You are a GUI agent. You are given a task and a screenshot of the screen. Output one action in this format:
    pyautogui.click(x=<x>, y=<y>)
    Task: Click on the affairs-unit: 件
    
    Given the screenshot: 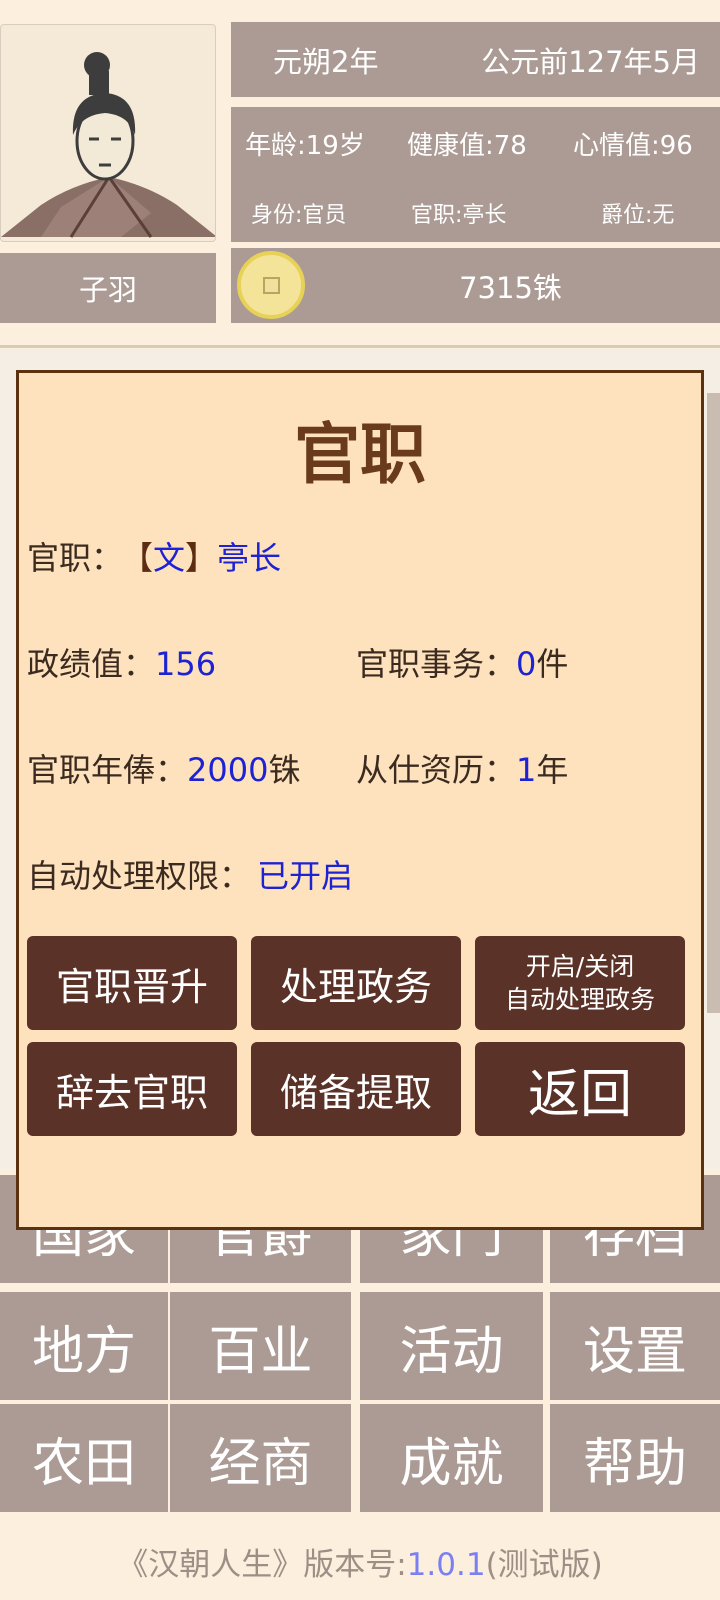 What is the action you would take?
    pyautogui.click(x=552, y=664)
    